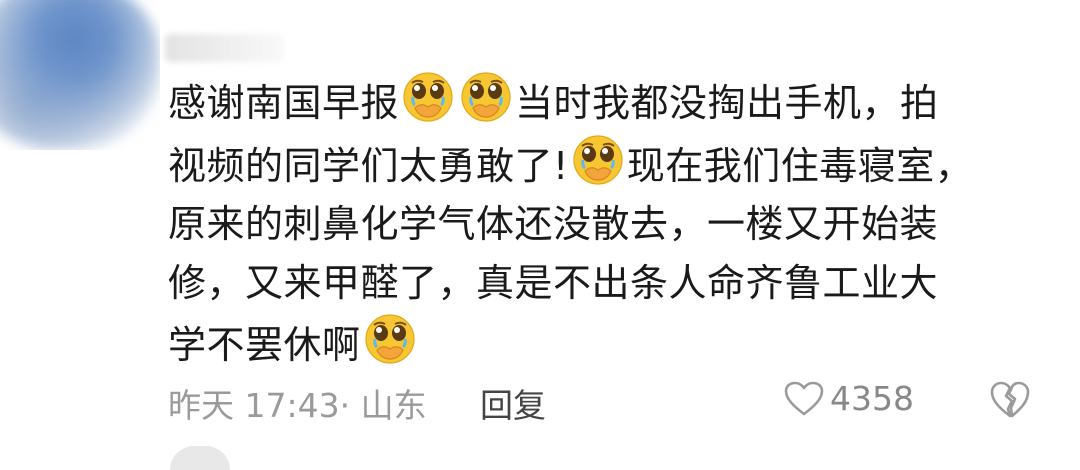  I want to click on commenter-avatar, so click(80, 75).